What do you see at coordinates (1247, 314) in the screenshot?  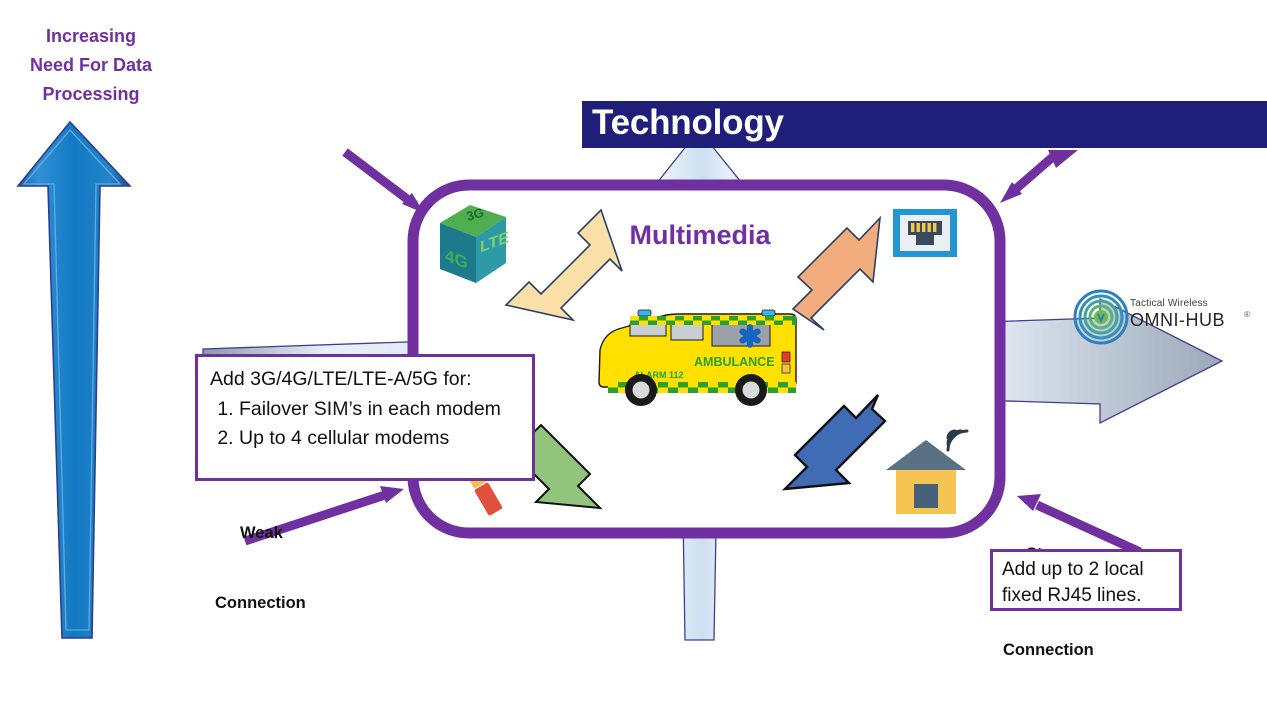 I see `logo-registered-mark: ®` at bounding box center [1247, 314].